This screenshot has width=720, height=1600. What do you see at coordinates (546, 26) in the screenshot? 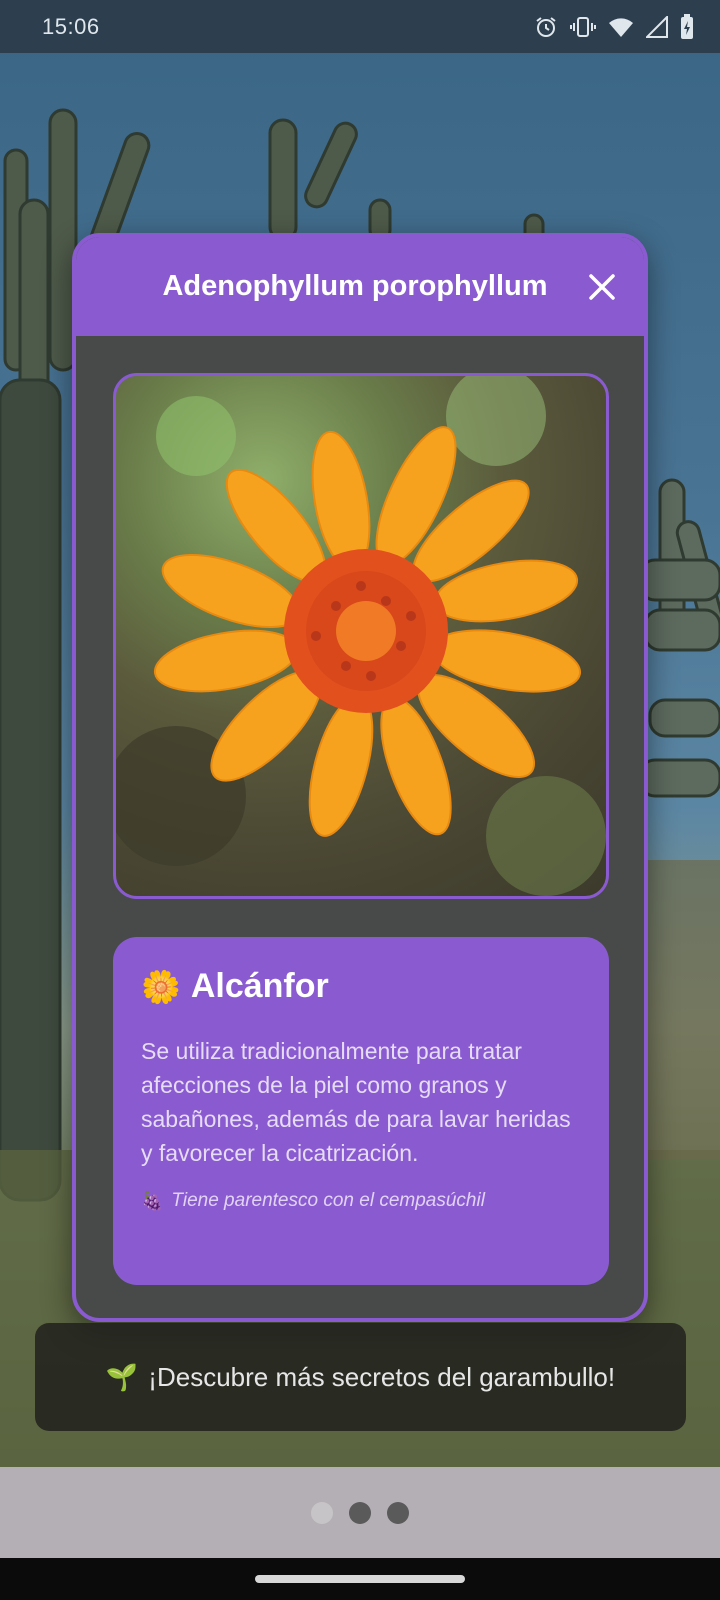
I see `alarm-icon` at bounding box center [546, 26].